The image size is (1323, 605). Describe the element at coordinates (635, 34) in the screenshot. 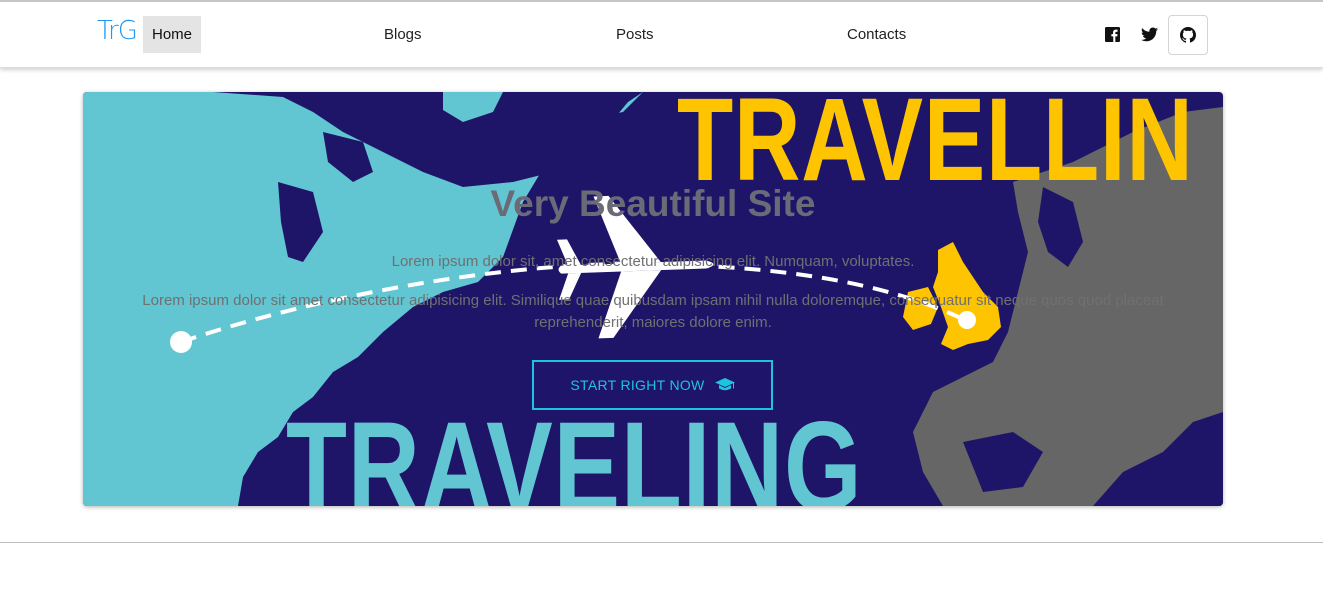

I see `nav-posts: Posts` at that location.